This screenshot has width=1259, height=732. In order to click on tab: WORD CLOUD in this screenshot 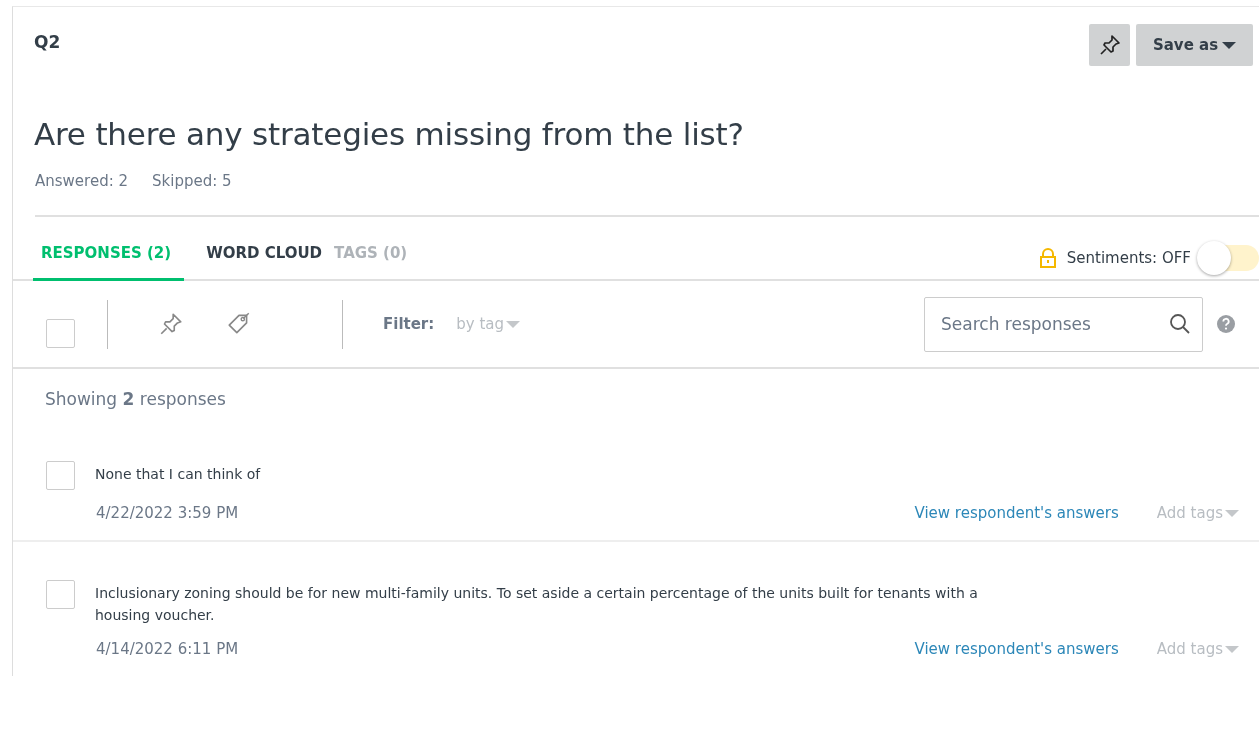, I will do `click(264, 262)`.